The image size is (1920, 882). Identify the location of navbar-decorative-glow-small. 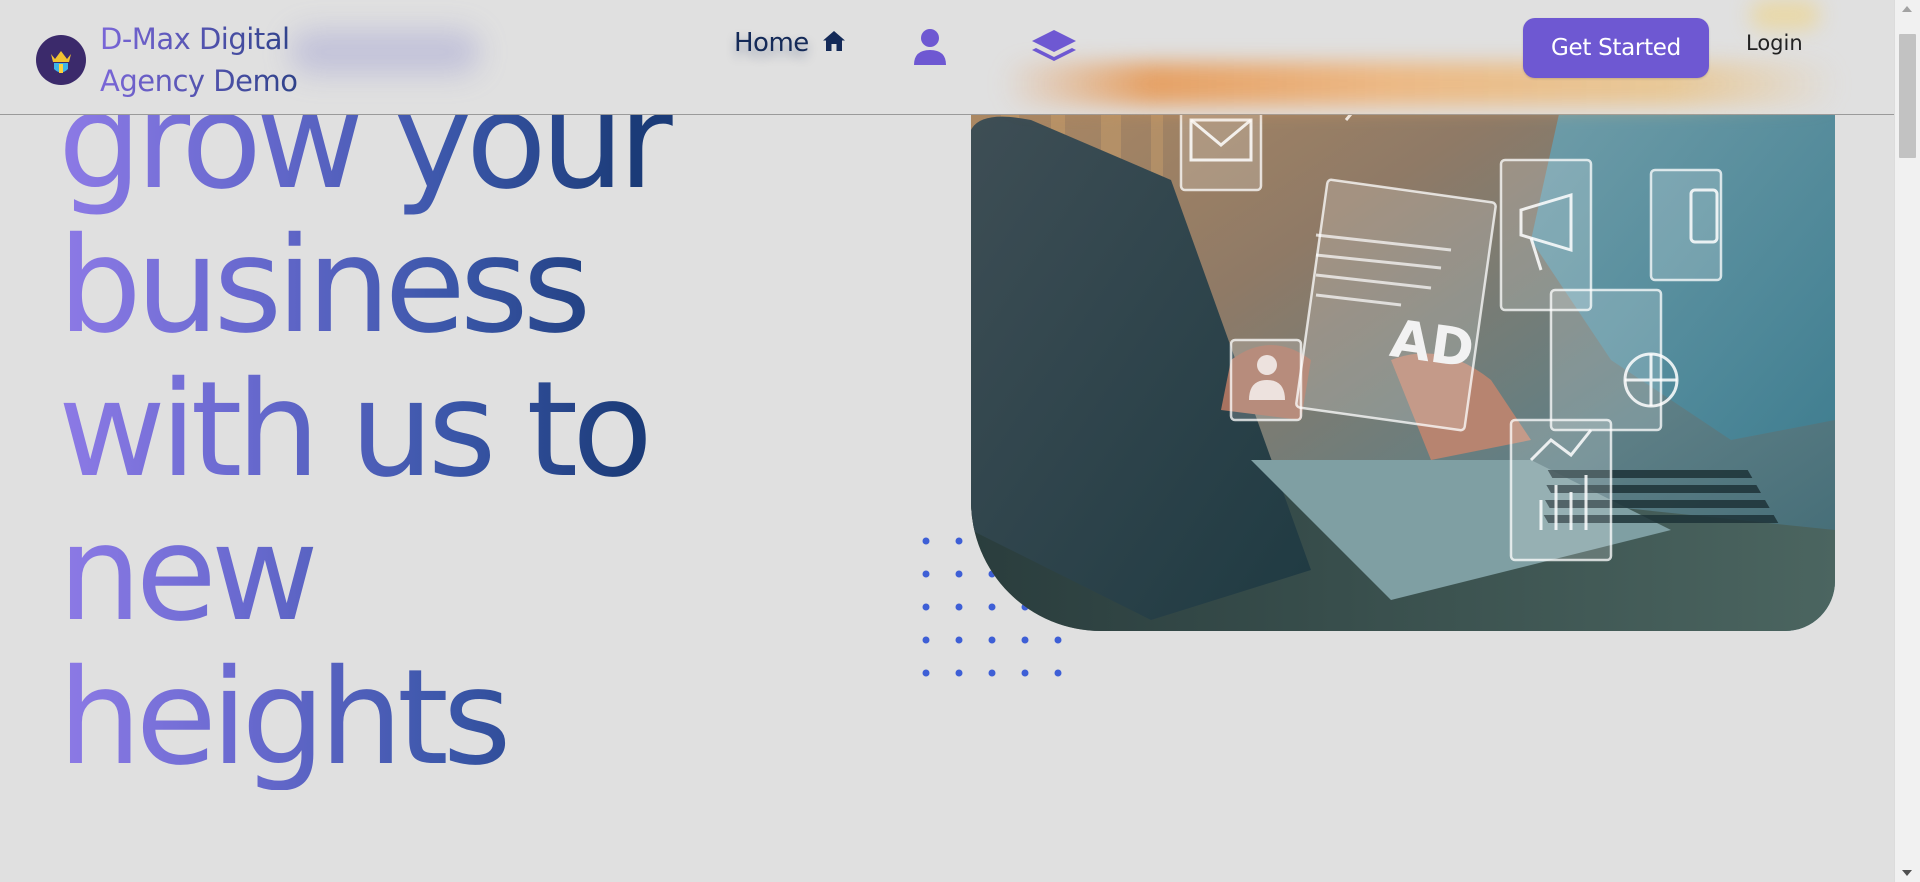
(1785, 15).